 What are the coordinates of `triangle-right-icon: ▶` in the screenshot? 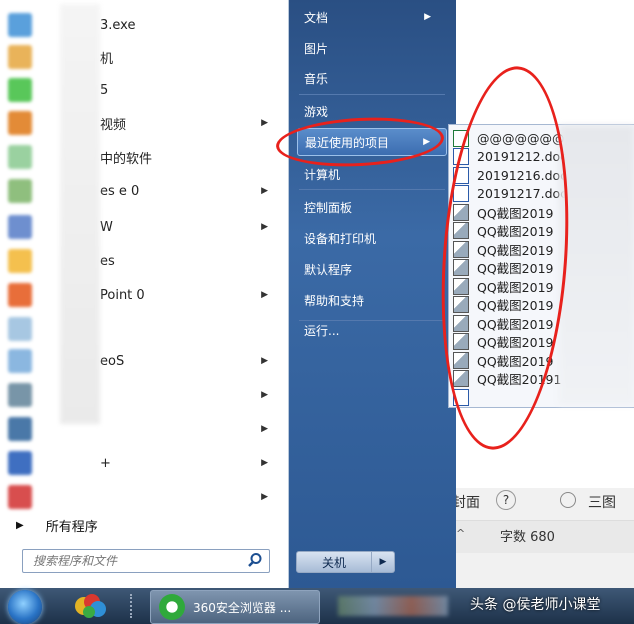 It's located at (20, 525).